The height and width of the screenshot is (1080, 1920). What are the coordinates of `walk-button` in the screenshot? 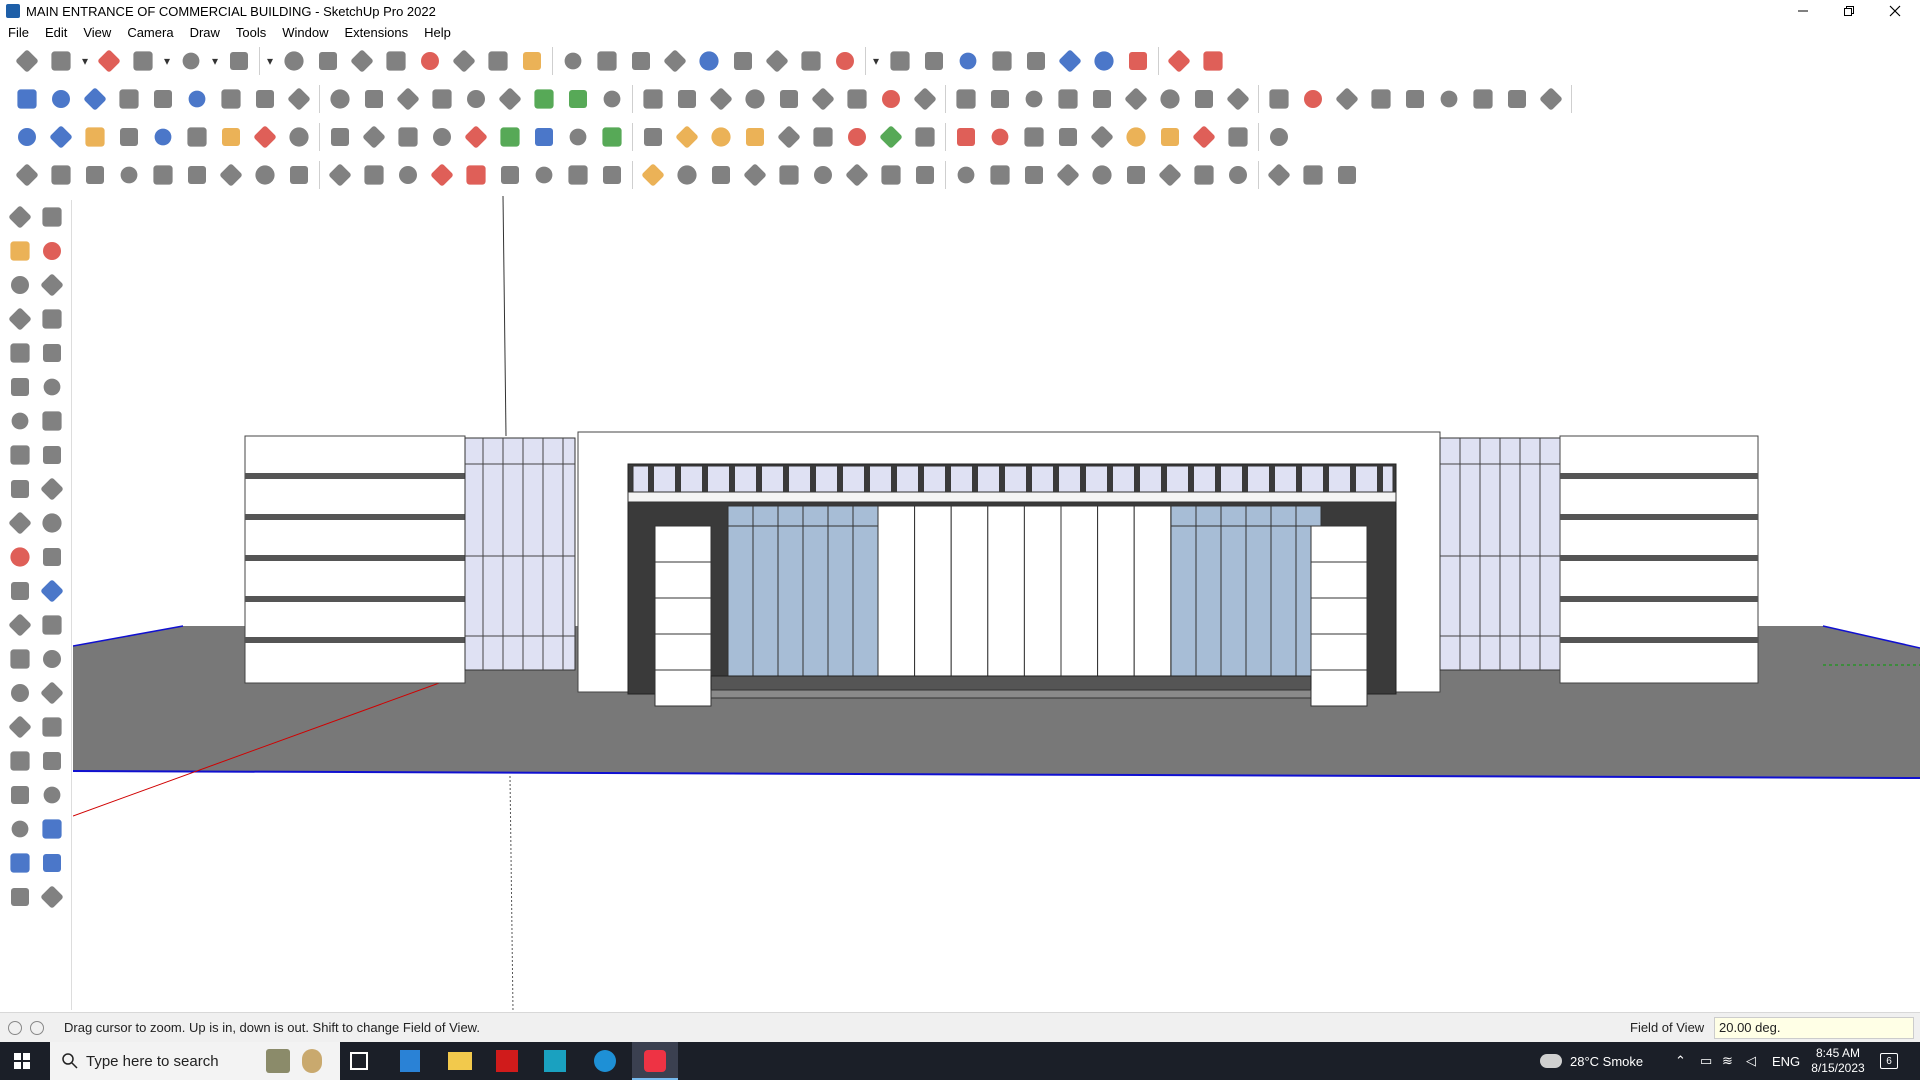 It's located at (20, 829).